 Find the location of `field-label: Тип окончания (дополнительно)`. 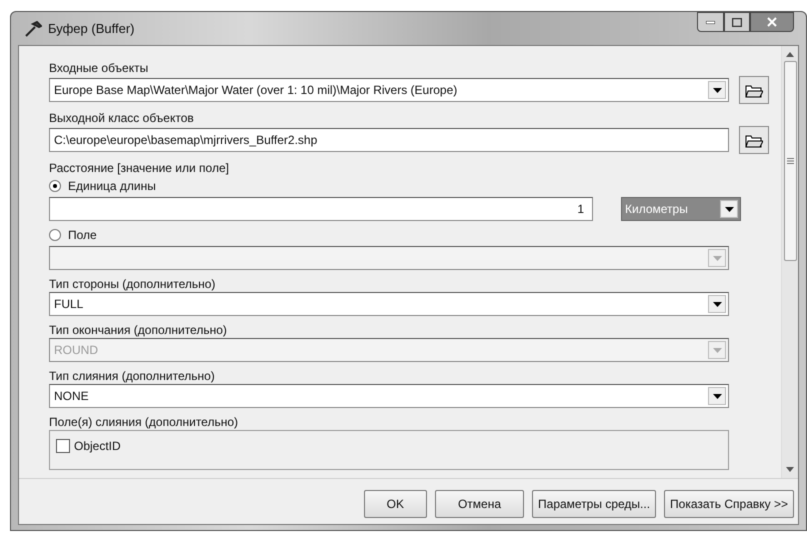

field-label: Тип окончания (дополнительно) is located at coordinates (138, 330).